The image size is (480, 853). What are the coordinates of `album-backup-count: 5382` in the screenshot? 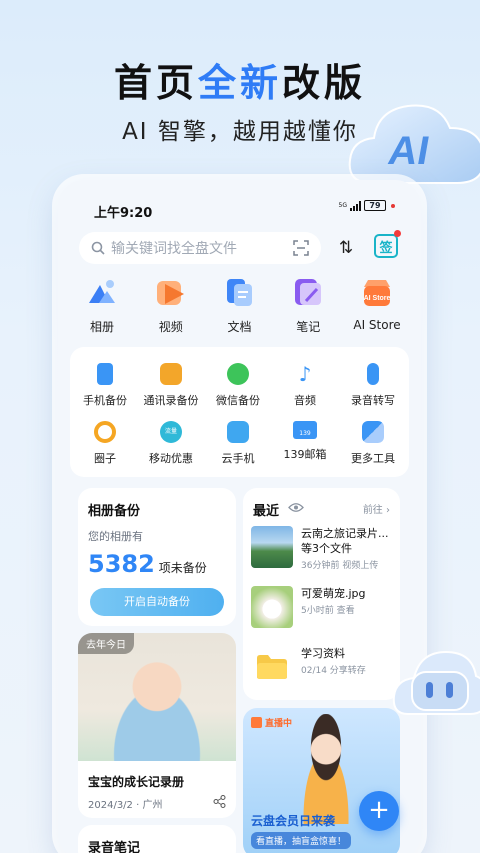 It's located at (121, 564).